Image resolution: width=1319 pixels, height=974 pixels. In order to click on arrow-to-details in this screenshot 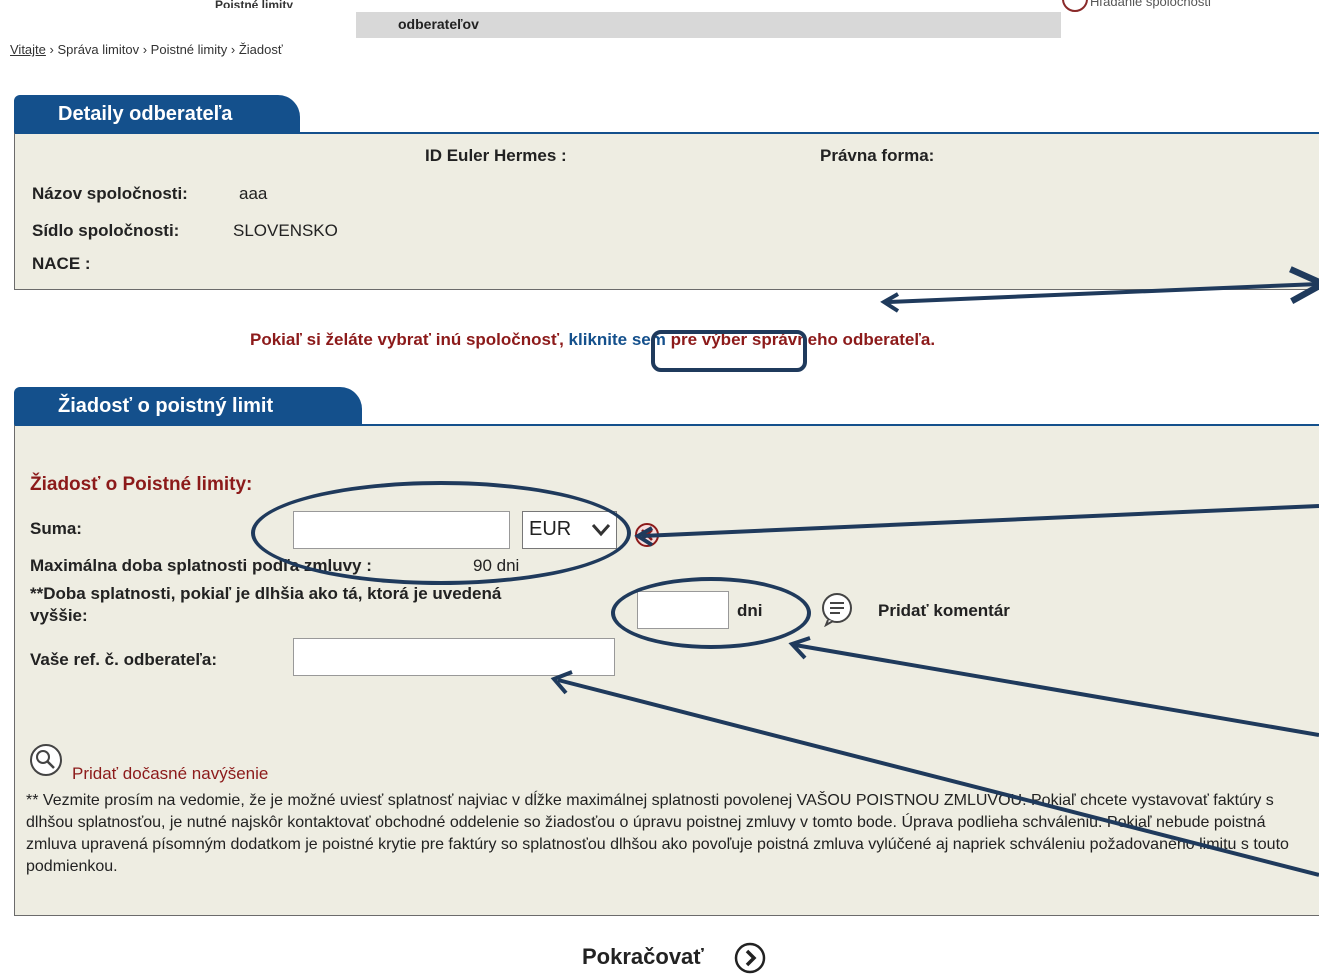, I will do `click(1103, 294)`.